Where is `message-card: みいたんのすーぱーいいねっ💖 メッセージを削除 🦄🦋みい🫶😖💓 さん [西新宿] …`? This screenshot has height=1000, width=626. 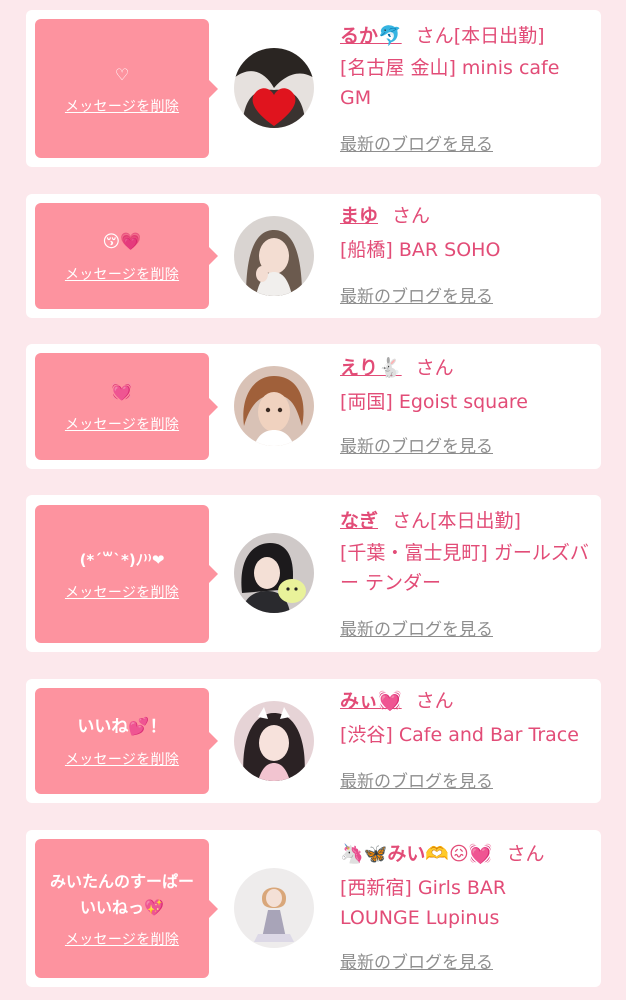 message-card: みいたんのすーぱーいいねっ💖 メッセージを削除 🦄🦋みい🫶😖💓 さん [西新宿] … is located at coordinates (313, 908).